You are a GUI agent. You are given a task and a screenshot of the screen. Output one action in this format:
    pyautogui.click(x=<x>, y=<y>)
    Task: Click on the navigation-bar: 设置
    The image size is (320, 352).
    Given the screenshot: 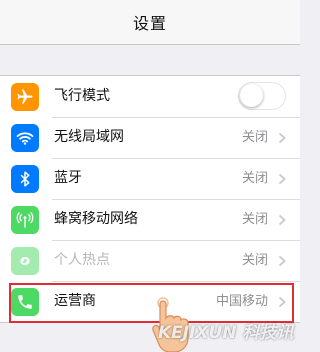 What is the action you would take?
    pyautogui.click(x=150, y=22)
    